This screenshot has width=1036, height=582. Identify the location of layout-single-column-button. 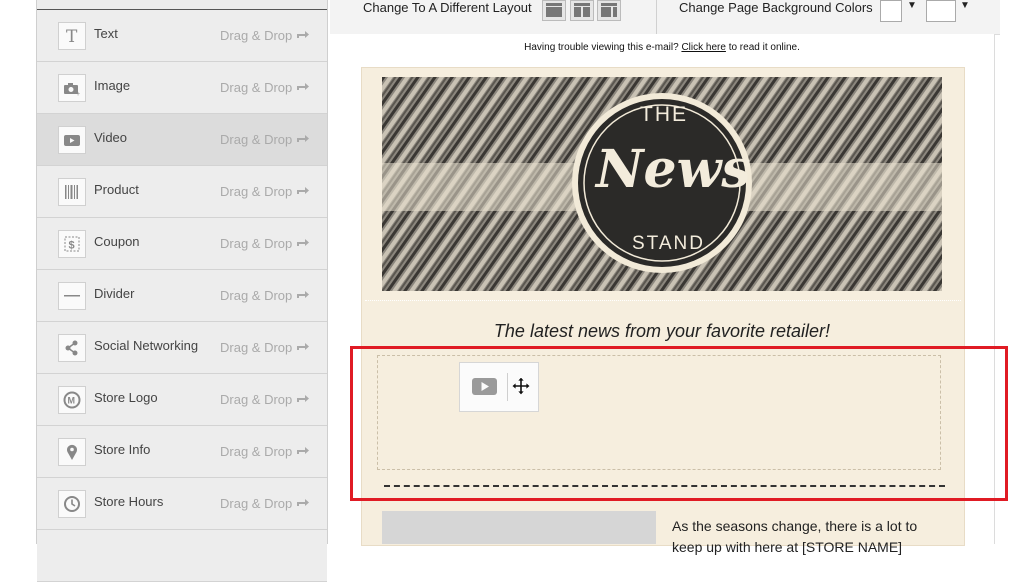
(554, 10).